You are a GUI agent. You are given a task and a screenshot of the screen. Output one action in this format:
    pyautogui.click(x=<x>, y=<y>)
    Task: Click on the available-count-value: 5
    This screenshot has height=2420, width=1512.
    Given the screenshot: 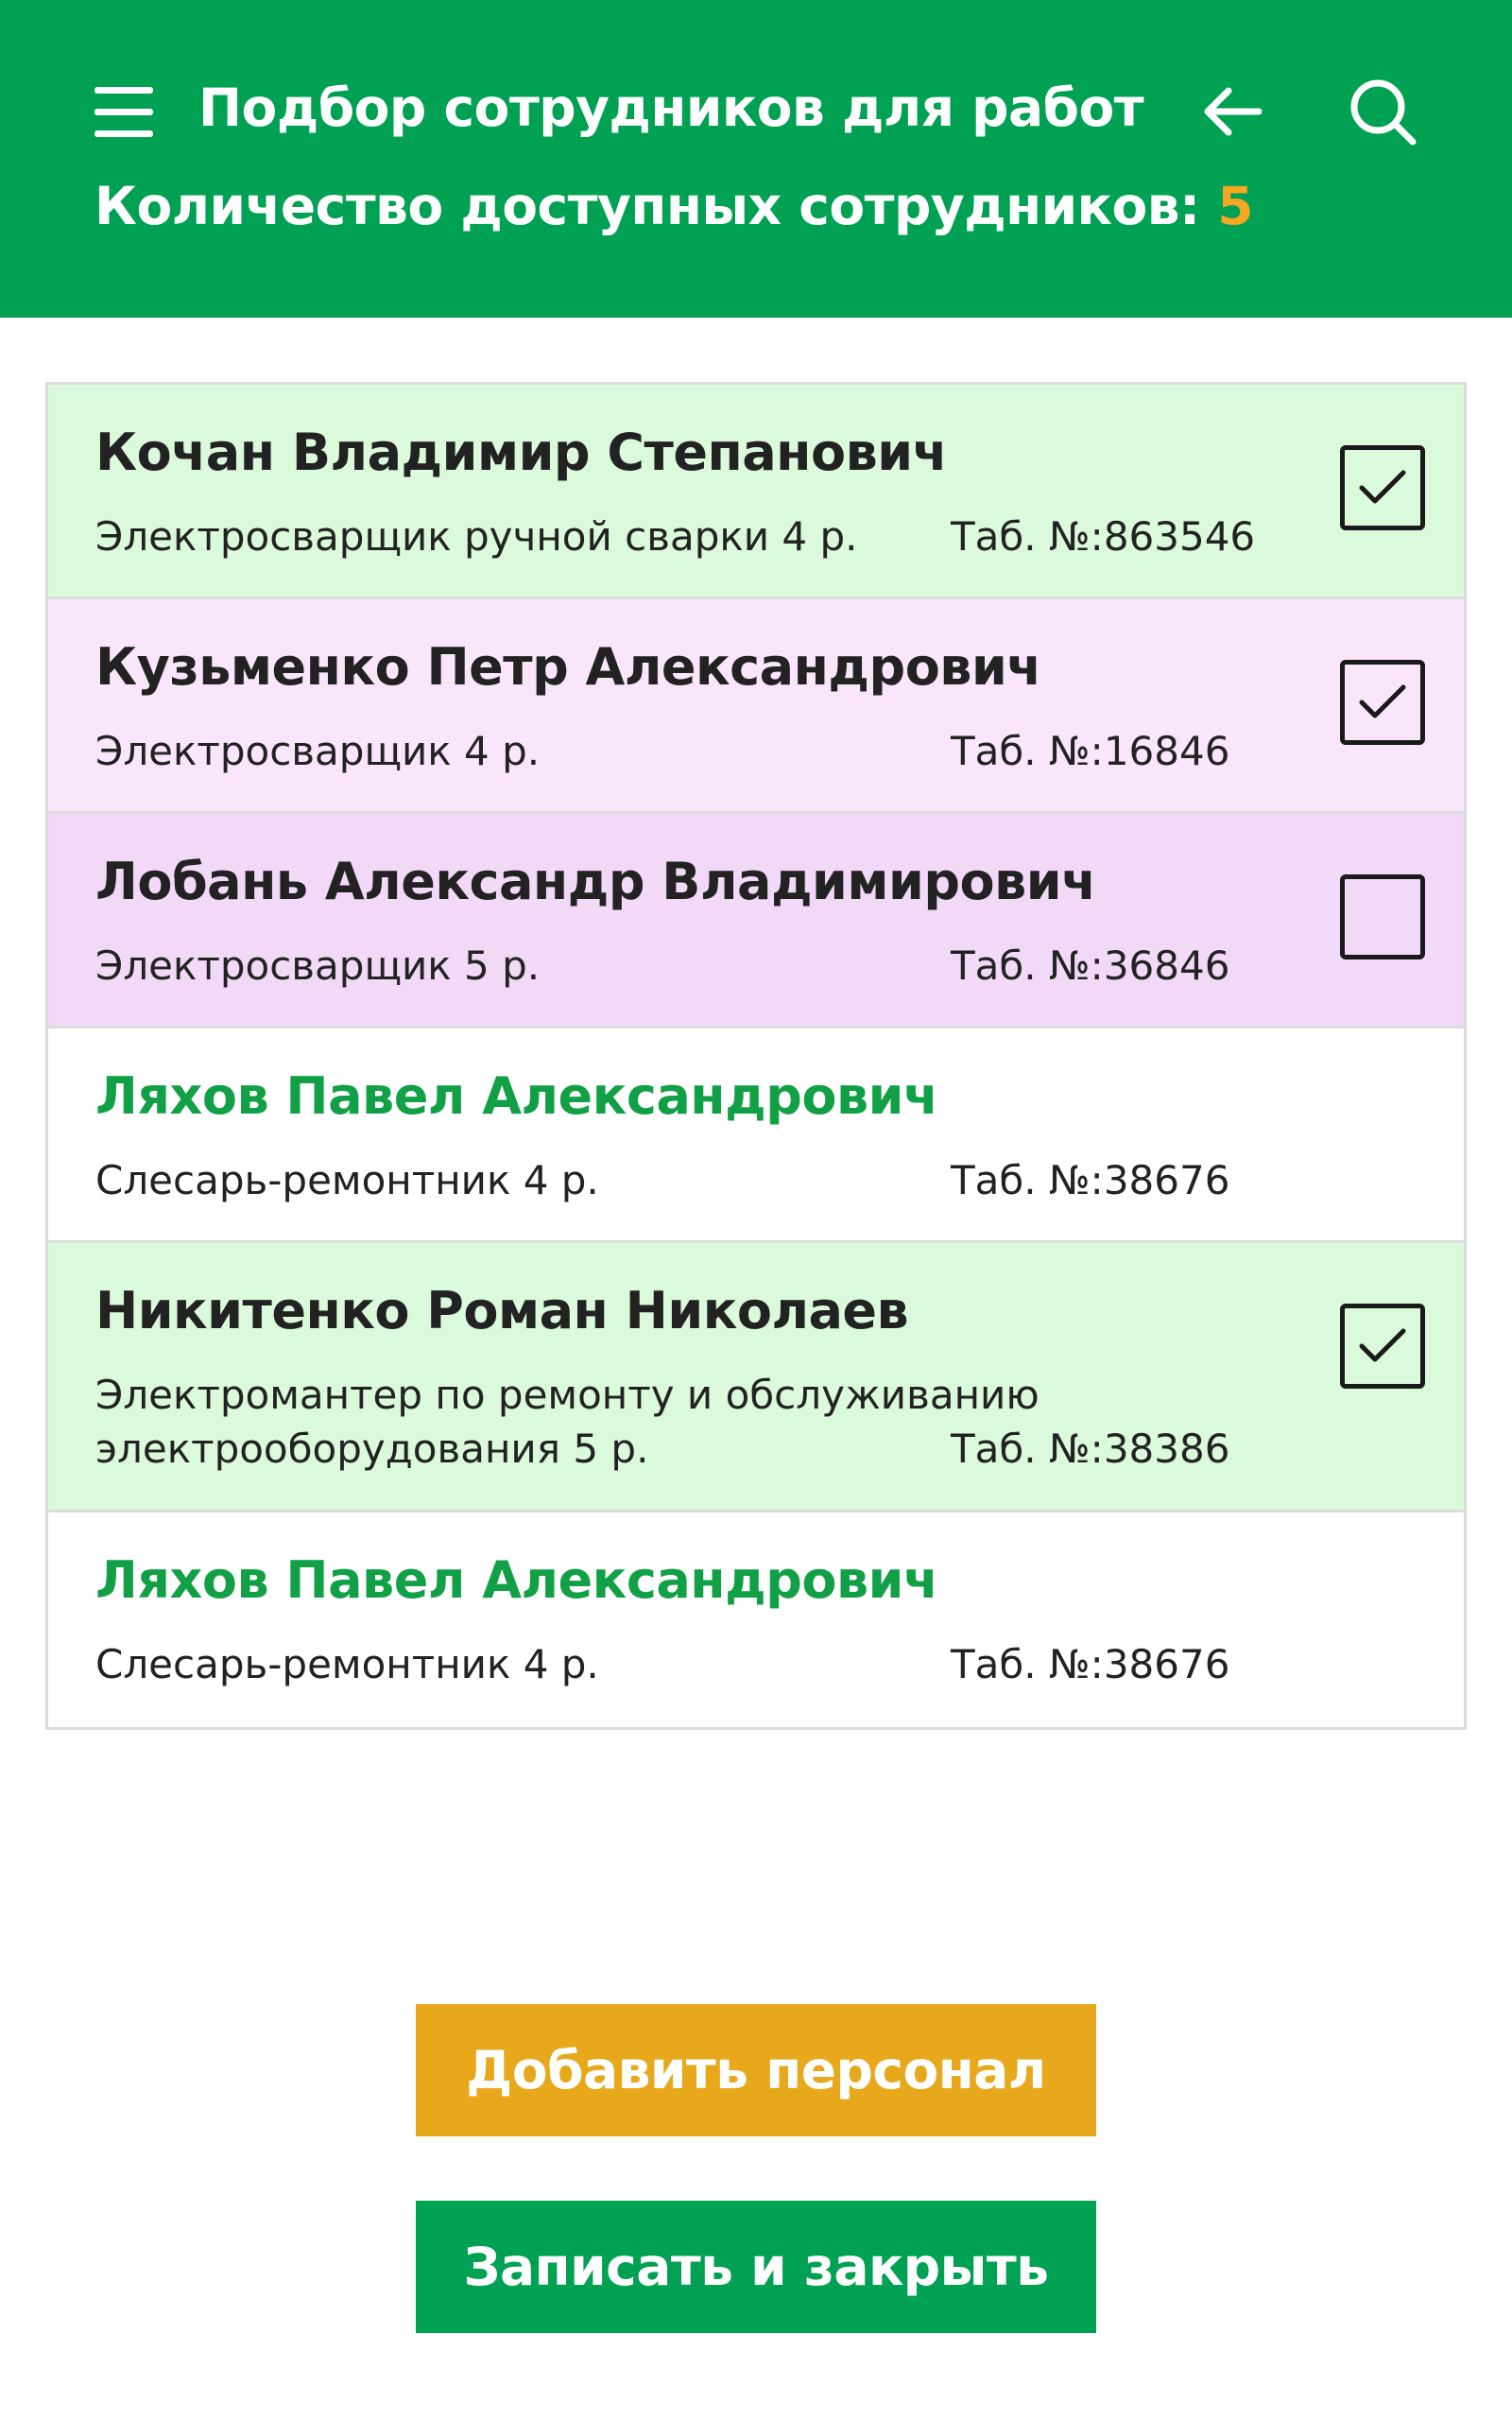 What is the action you would take?
    pyautogui.click(x=1235, y=206)
    